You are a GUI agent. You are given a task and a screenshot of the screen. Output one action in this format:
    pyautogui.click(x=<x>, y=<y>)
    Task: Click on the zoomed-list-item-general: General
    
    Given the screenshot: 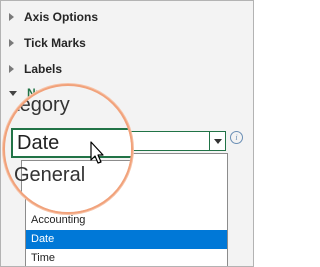 What is the action you would take?
    pyautogui.click(x=50, y=175)
    